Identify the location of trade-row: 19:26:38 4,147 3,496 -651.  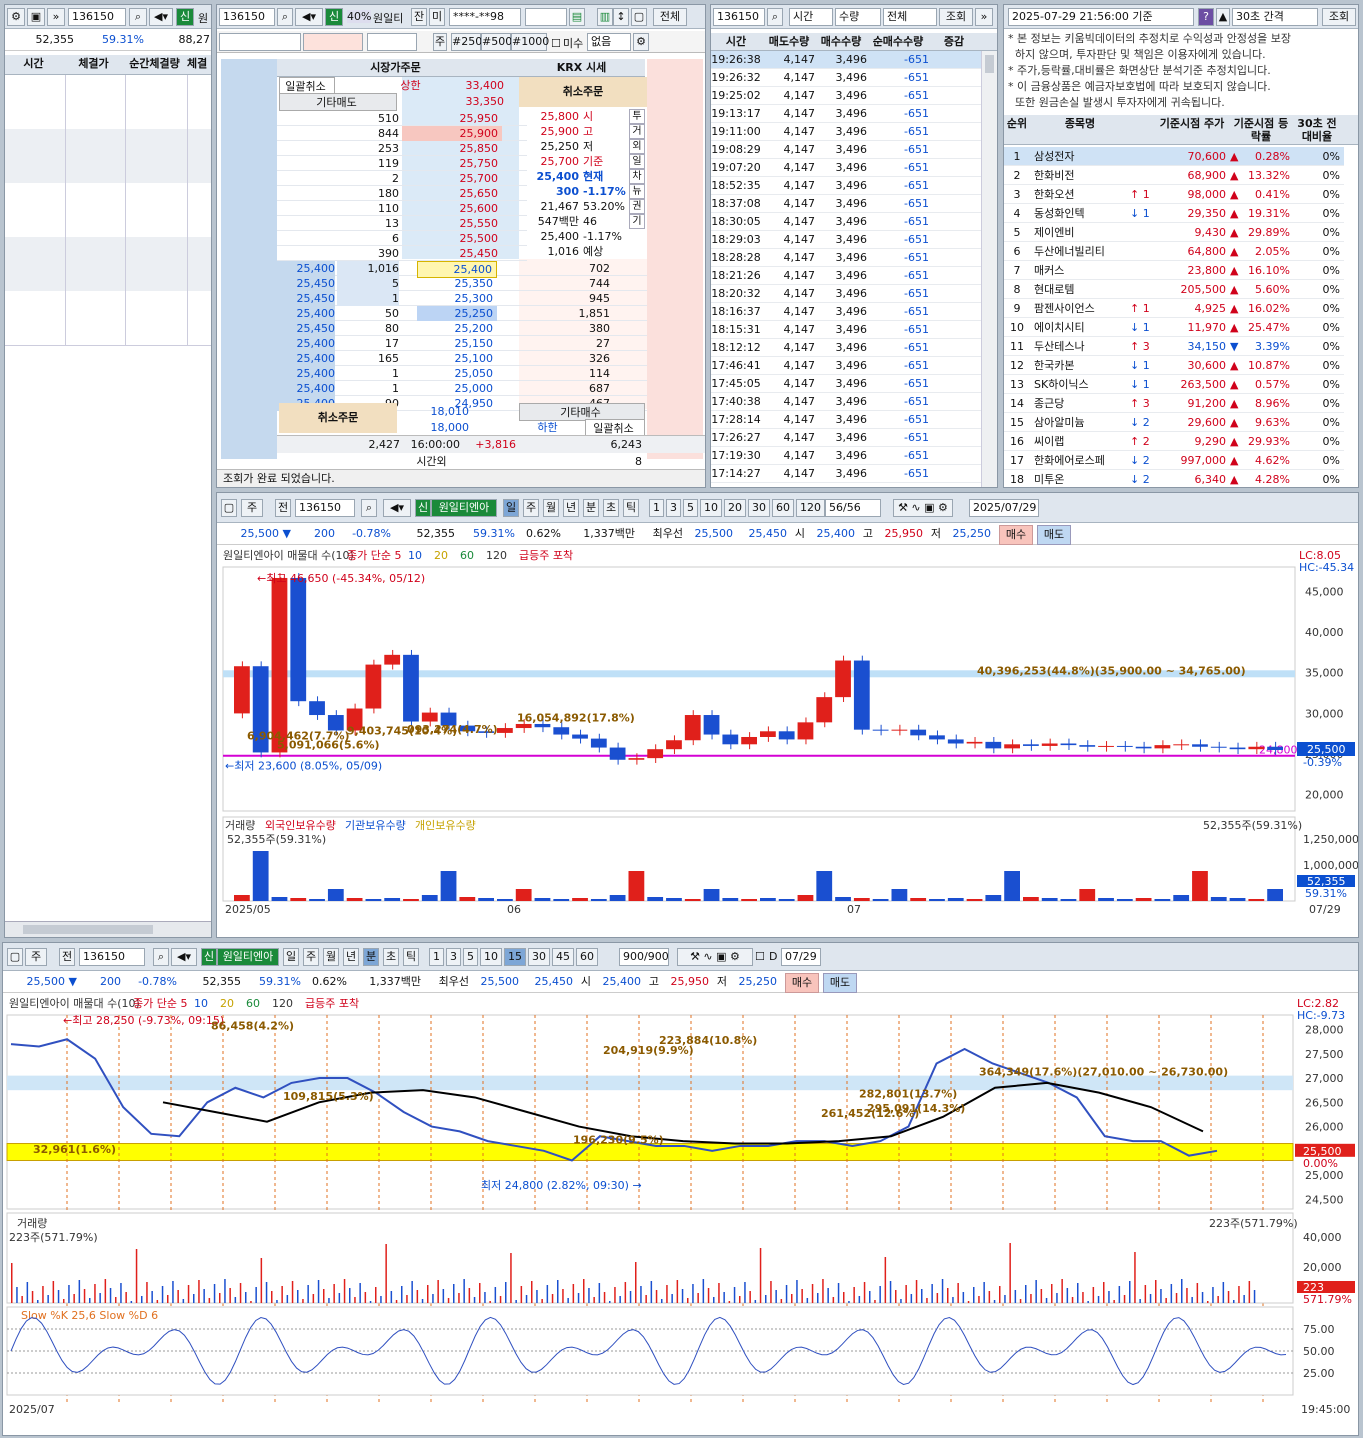
(846, 60).